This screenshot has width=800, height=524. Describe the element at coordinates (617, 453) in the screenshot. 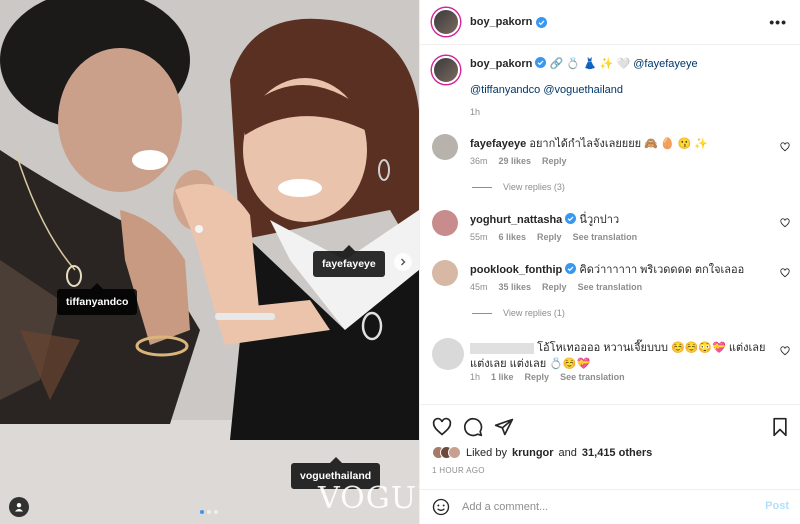

I see `liked-by-count: 31,415 others` at that location.